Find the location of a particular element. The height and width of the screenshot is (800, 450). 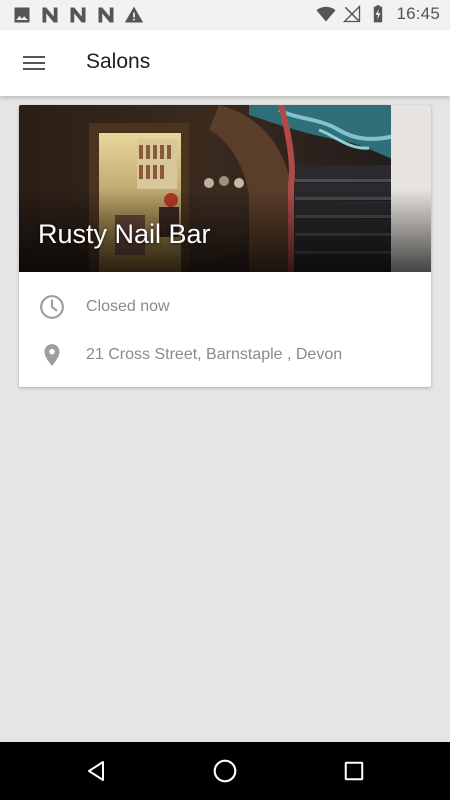

back-icon is located at coordinates (96, 771).